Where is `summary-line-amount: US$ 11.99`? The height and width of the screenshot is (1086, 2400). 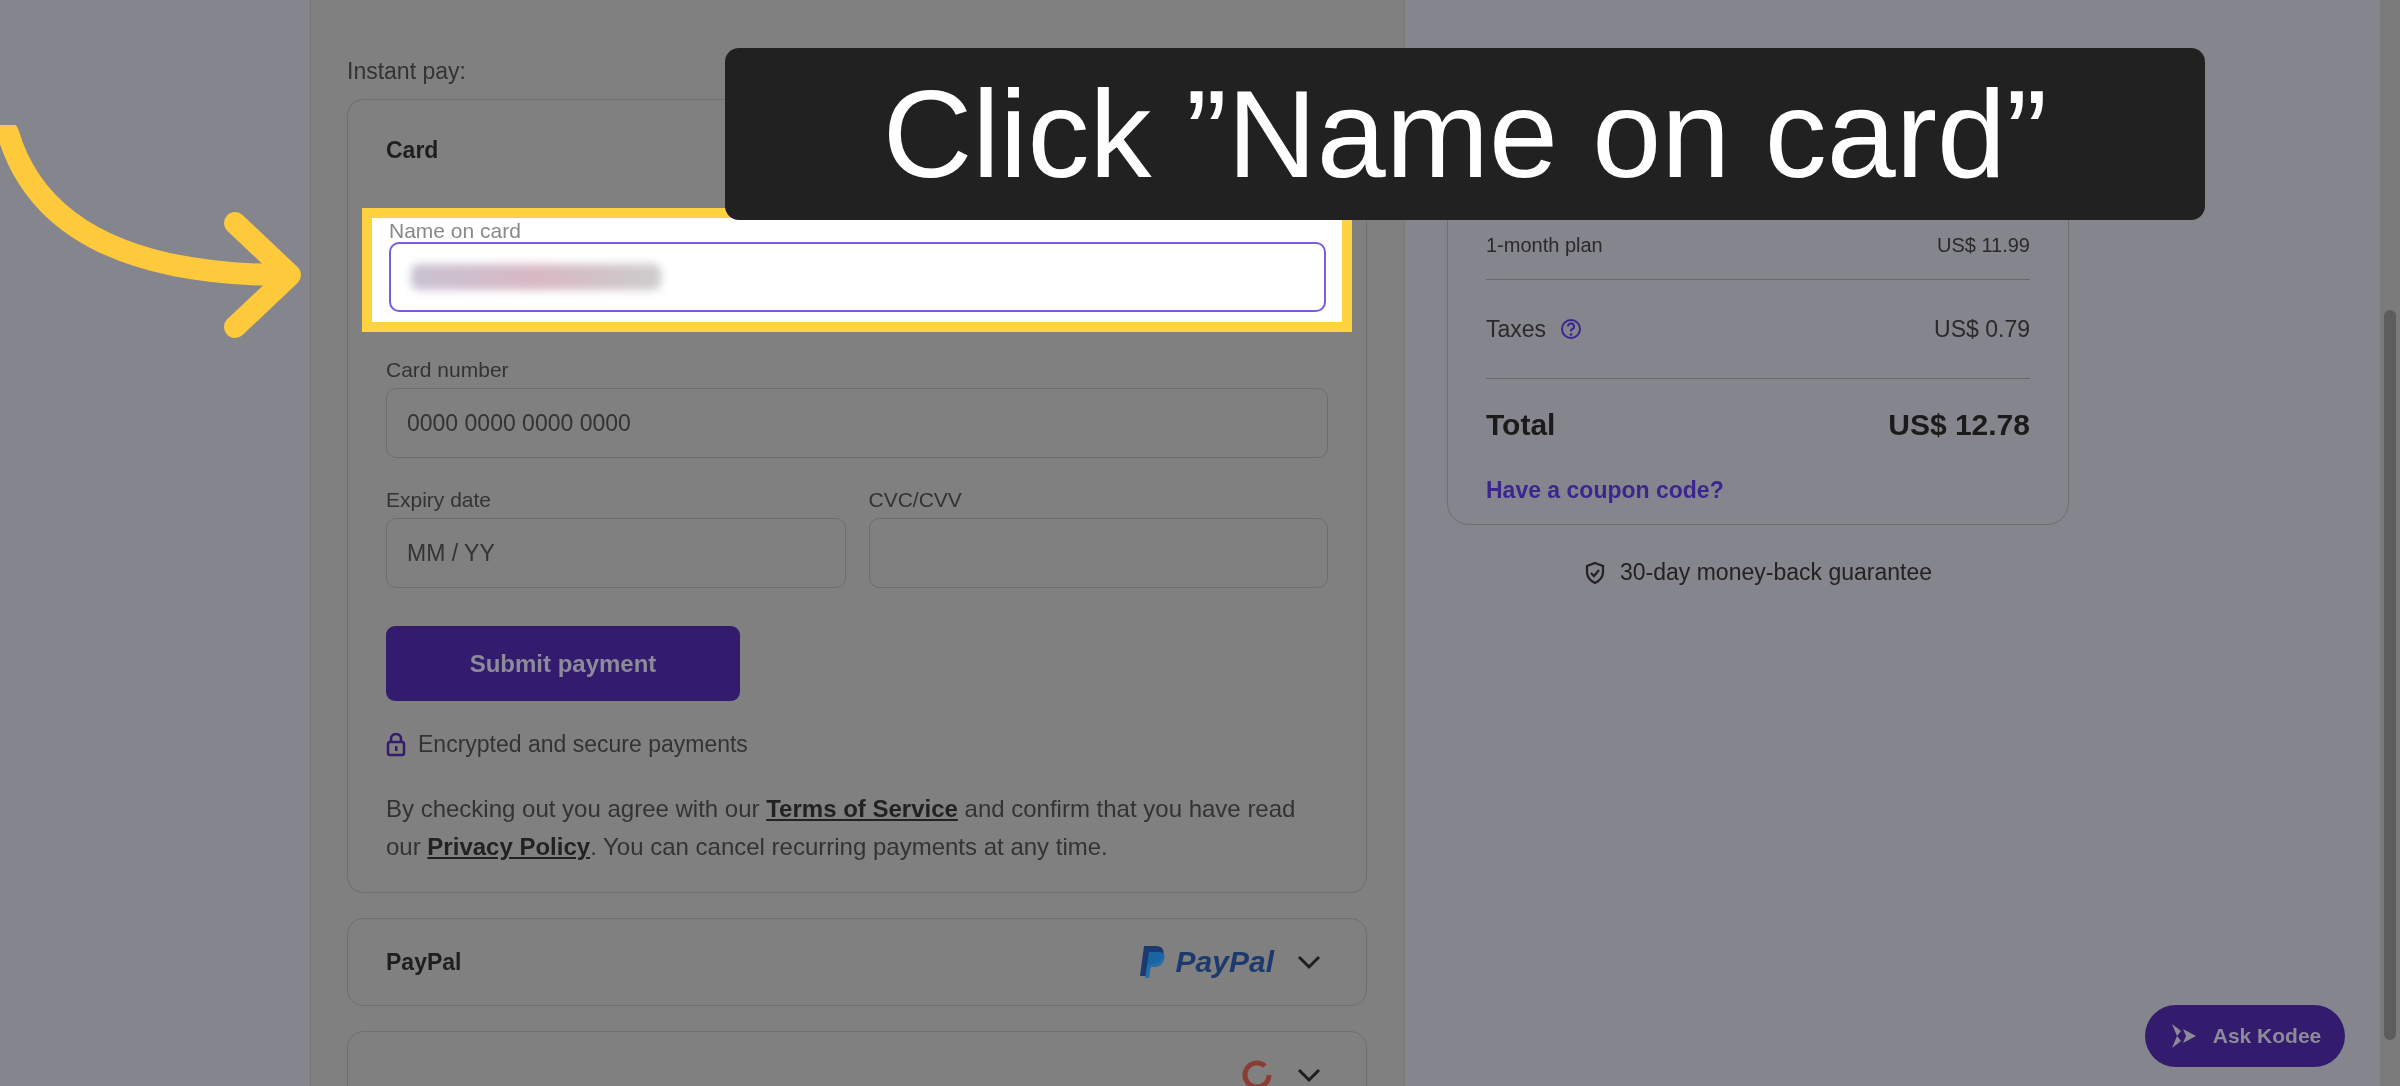
summary-line-amount: US$ 11.99 is located at coordinates (1983, 245).